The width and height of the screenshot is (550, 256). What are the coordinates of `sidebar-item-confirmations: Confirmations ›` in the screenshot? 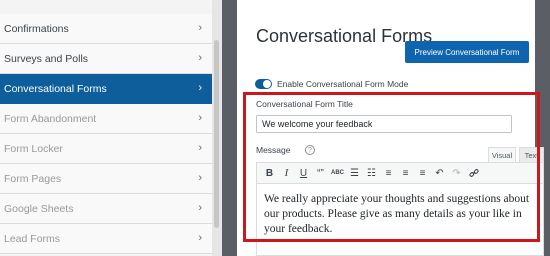 It's located at (106, 29).